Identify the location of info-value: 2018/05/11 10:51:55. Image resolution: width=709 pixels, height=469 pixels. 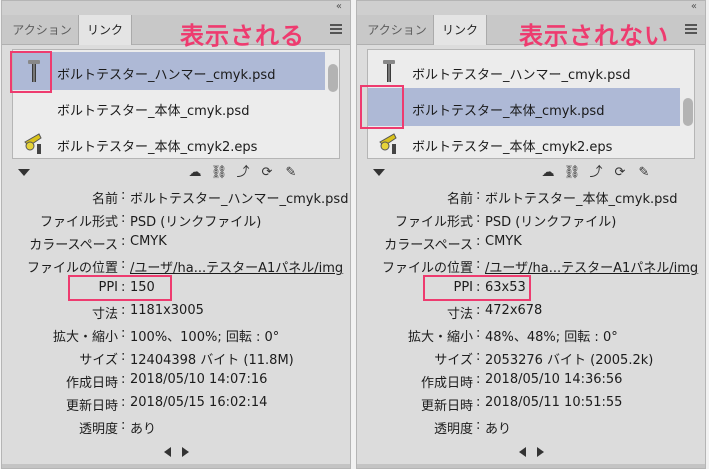
(554, 402).